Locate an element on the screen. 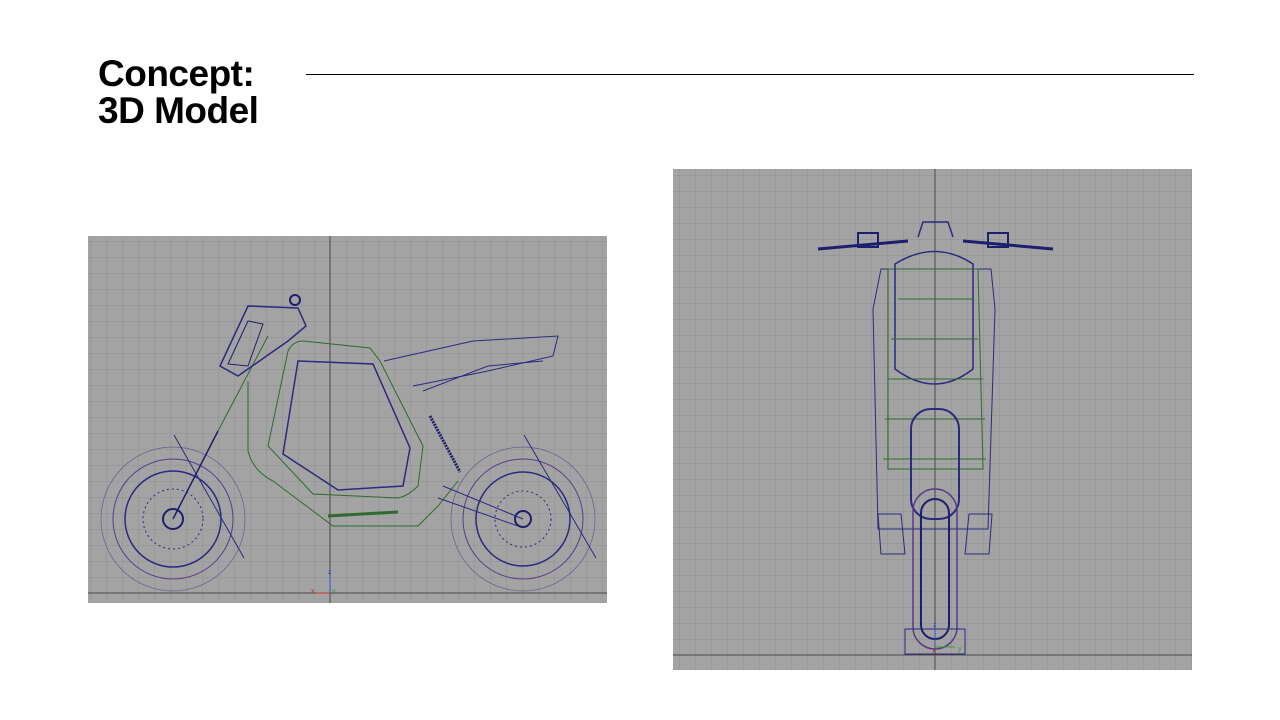 The image size is (1280, 720). slide-title: Concept: 3D Model is located at coordinates (178, 92).